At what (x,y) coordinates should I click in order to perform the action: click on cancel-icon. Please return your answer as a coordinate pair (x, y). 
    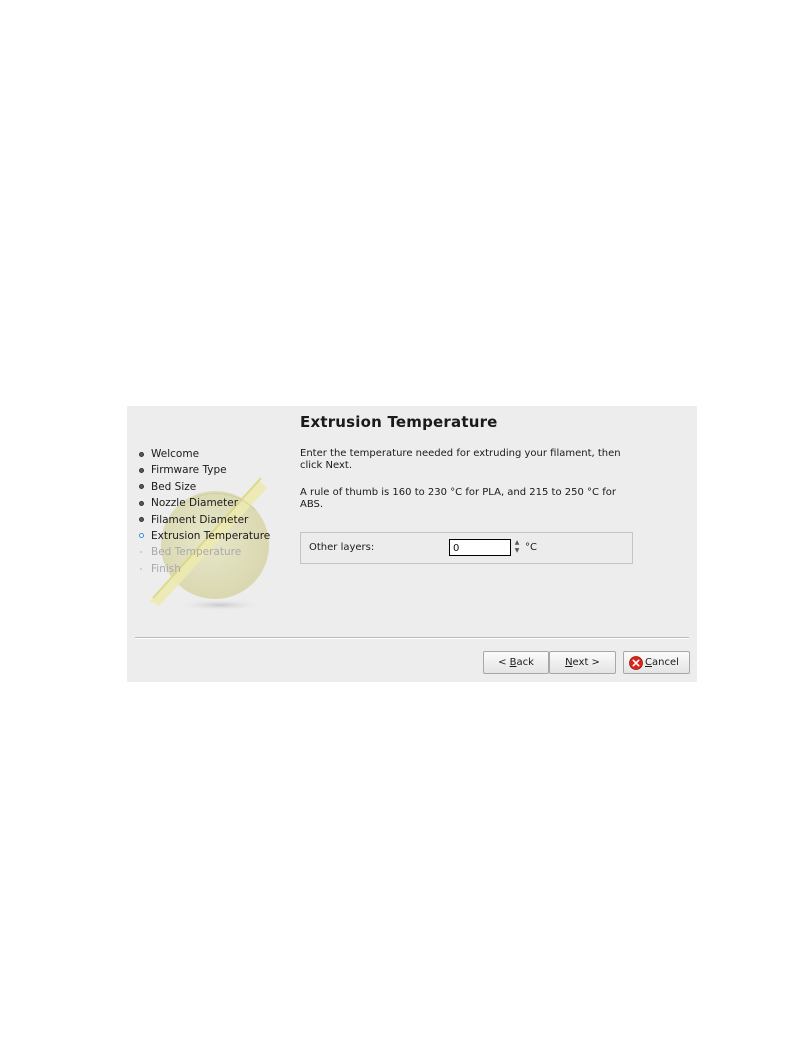
    Looking at the image, I should click on (636, 662).